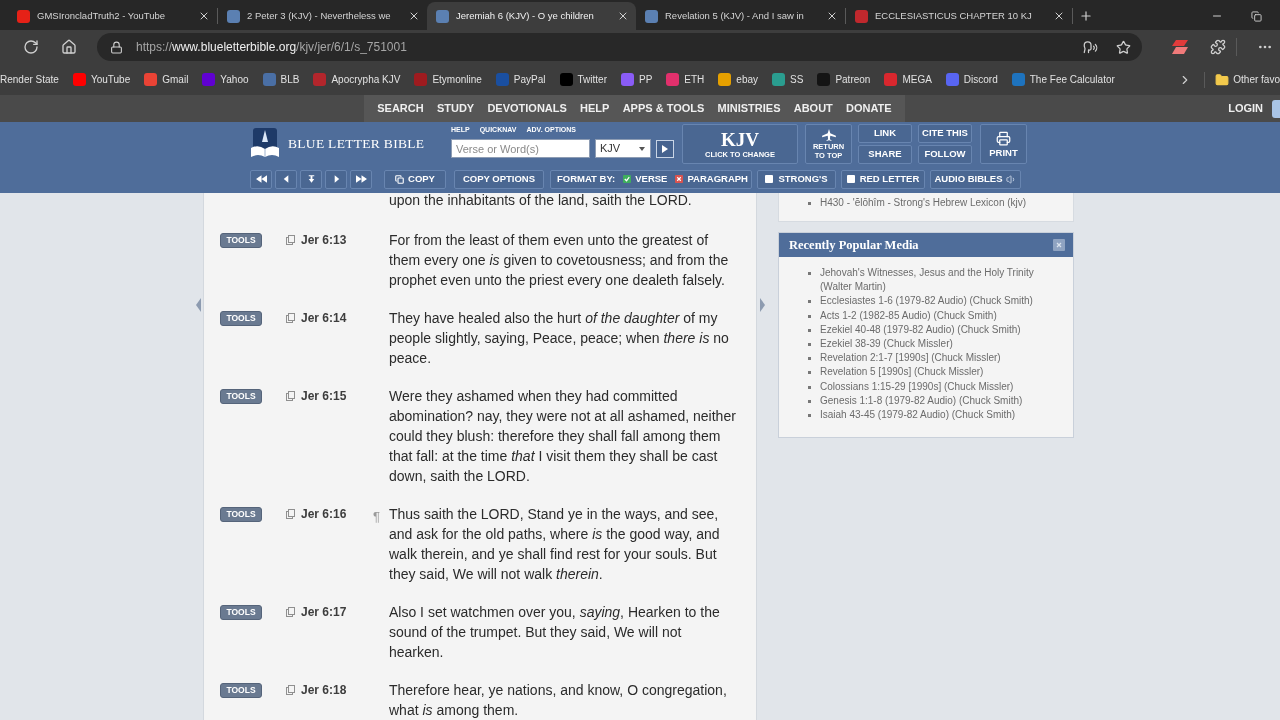 The height and width of the screenshot is (720, 1280). Describe the element at coordinates (738, 79) in the screenshot. I see `bookmark: ebay` at that location.